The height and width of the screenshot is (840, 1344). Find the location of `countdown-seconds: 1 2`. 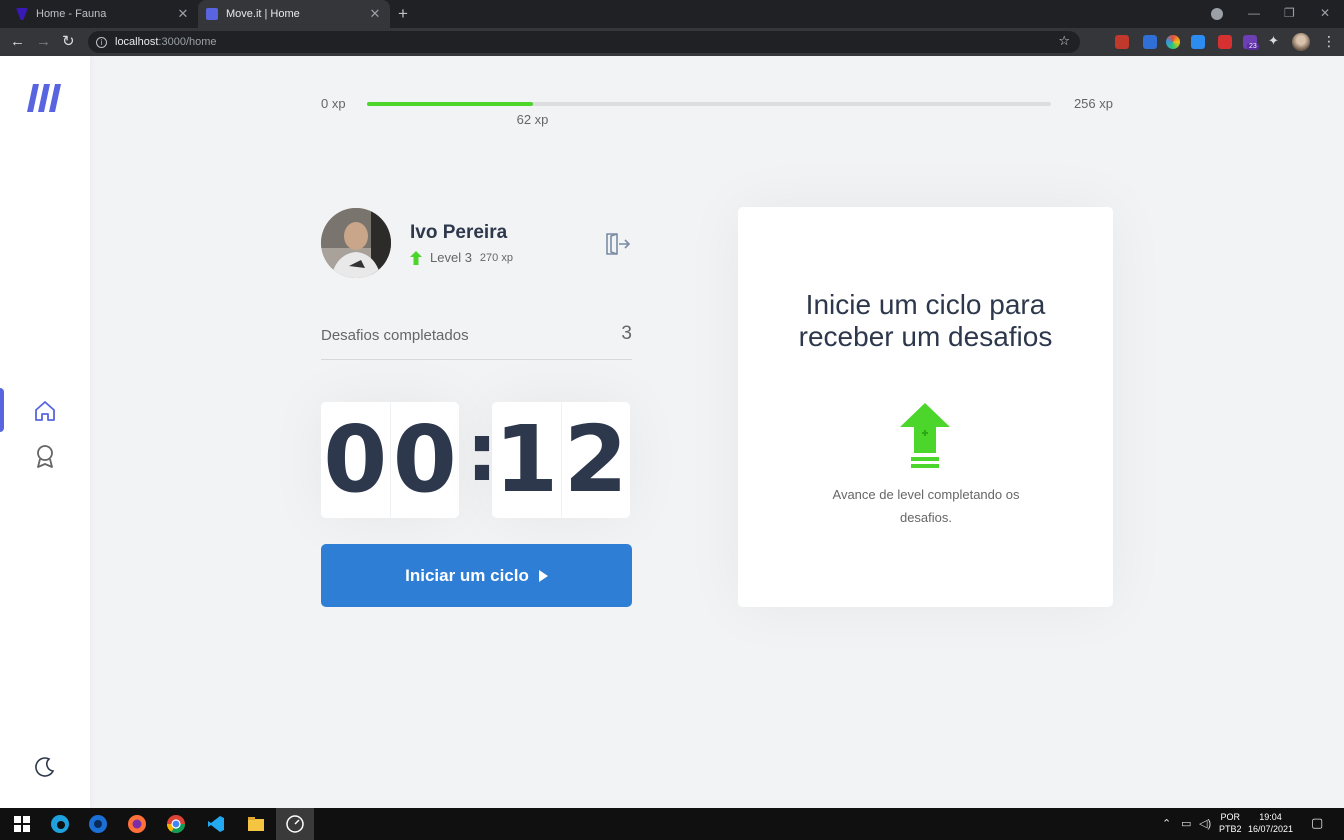

countdown-seconds: 1 2 is located at coordinates (561, 460).